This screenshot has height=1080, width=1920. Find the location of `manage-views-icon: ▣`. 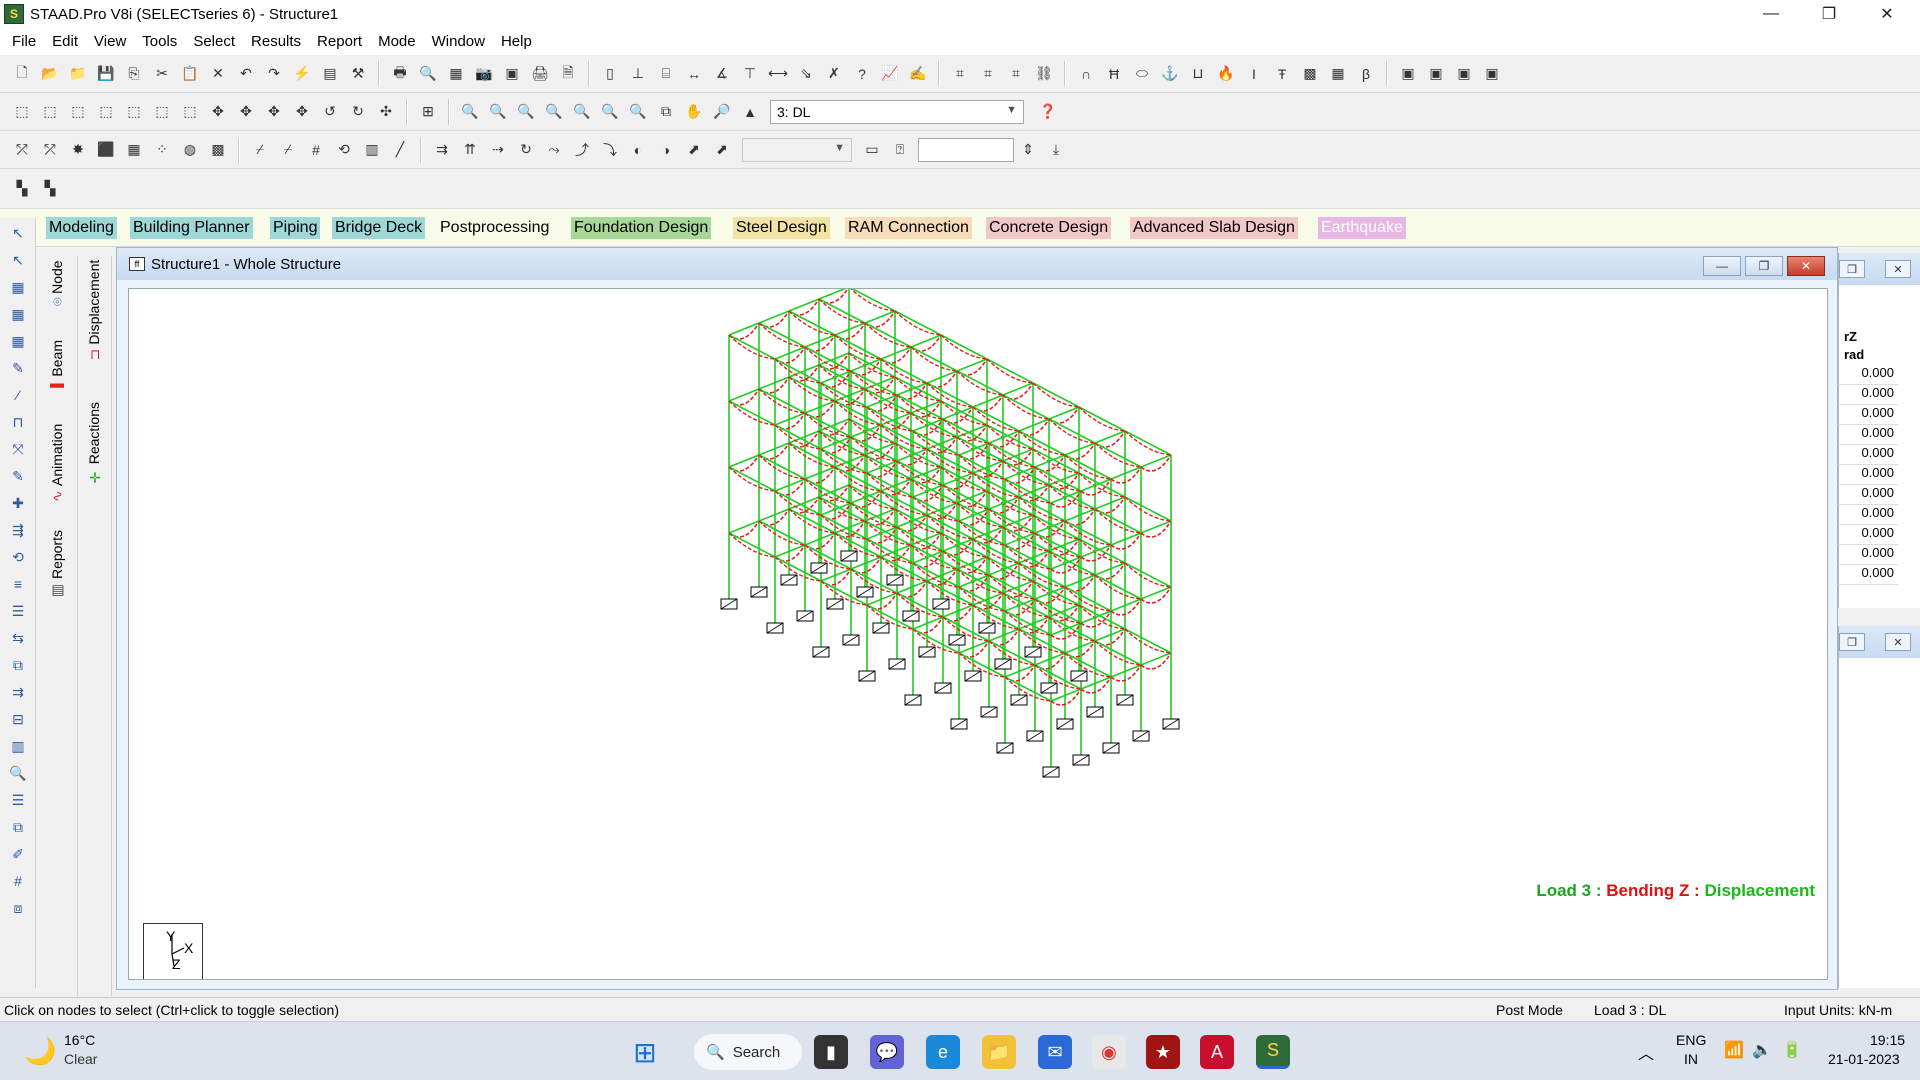

manage-views-icon: ▣ is located at coordinates (1492, 74).